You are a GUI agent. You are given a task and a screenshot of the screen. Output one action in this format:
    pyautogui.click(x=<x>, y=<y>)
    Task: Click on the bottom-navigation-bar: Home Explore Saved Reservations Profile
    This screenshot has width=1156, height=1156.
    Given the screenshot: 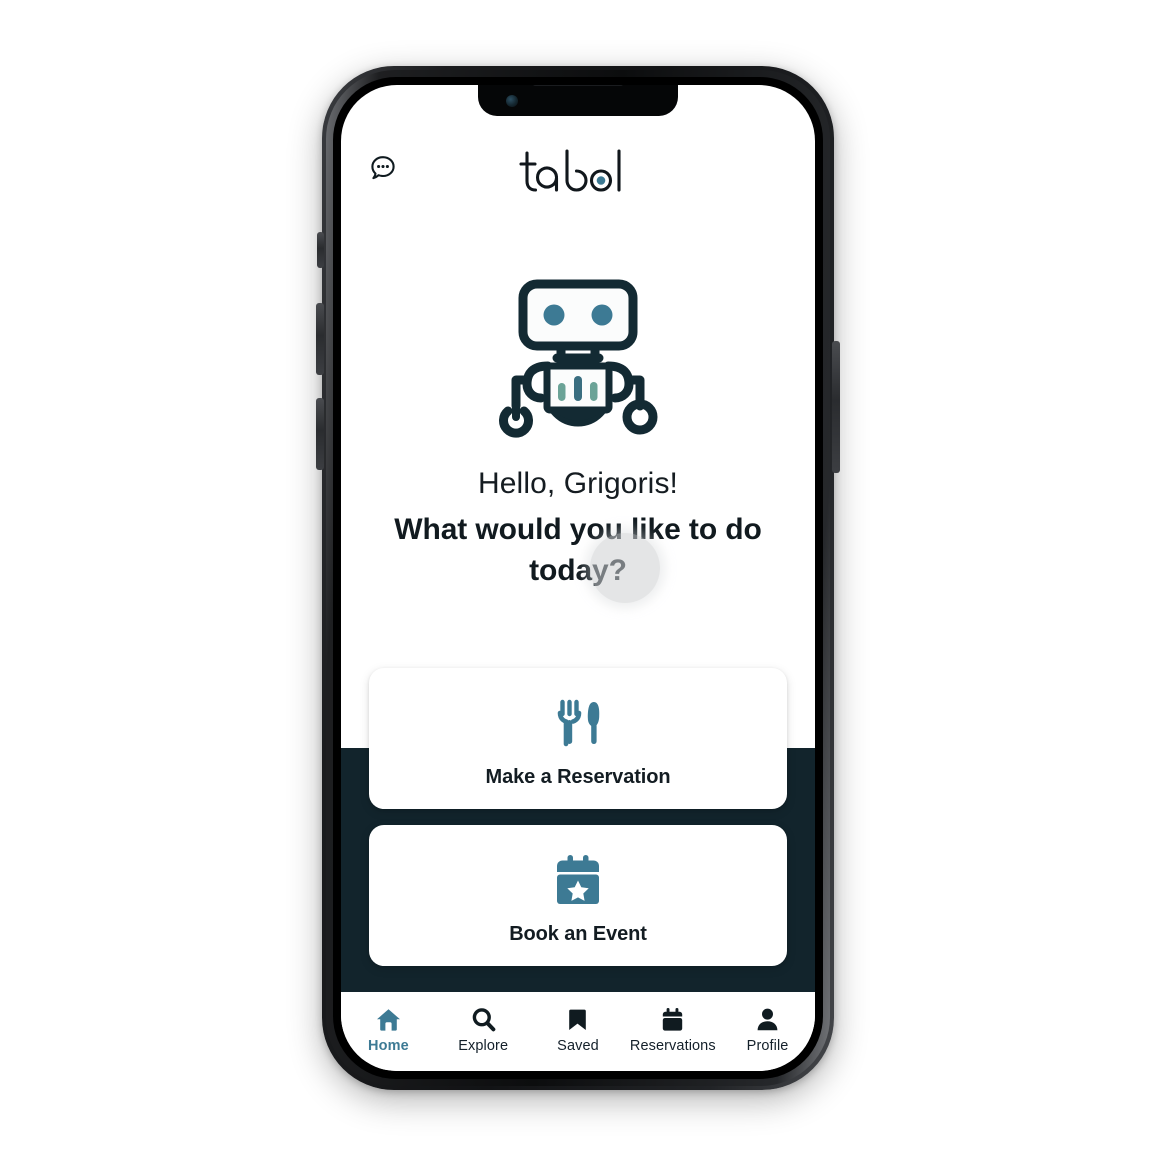 What is the action you would take?
    pyautogui.click(x=578, y=1031)
    